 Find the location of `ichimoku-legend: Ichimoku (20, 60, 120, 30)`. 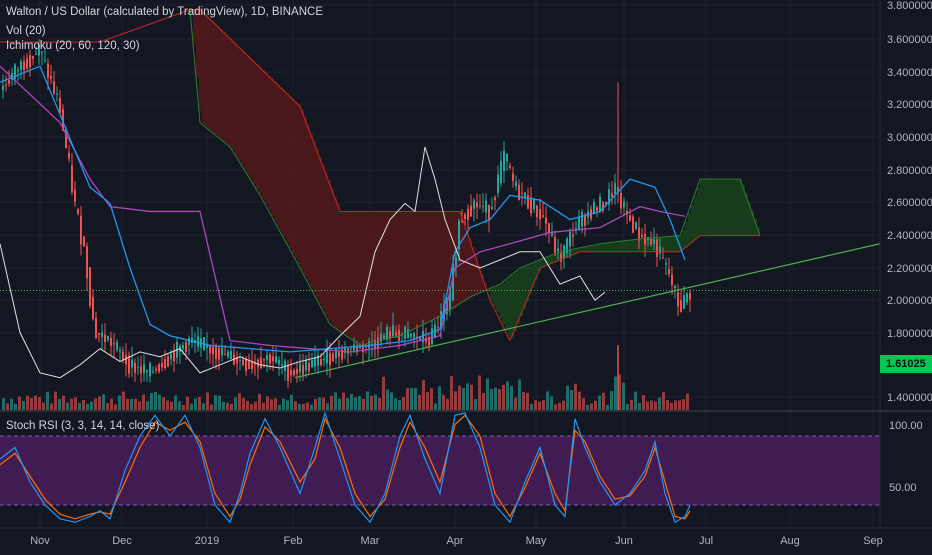

ichimoku-legend: Ichimoku (20, 60, 120, 30) is located at coordinates (73, 46).